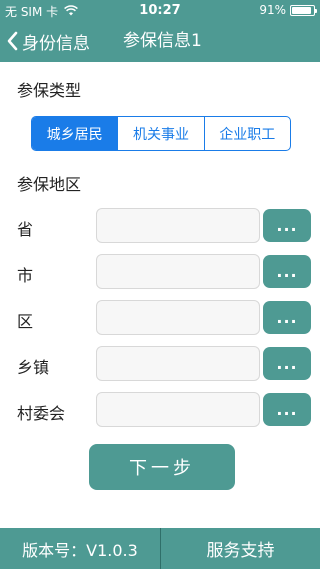 The height and width of the screenshot is (569, 320). Describe the element at coordinates (178, 363) in the screenshot. I see `township-input` at that location.